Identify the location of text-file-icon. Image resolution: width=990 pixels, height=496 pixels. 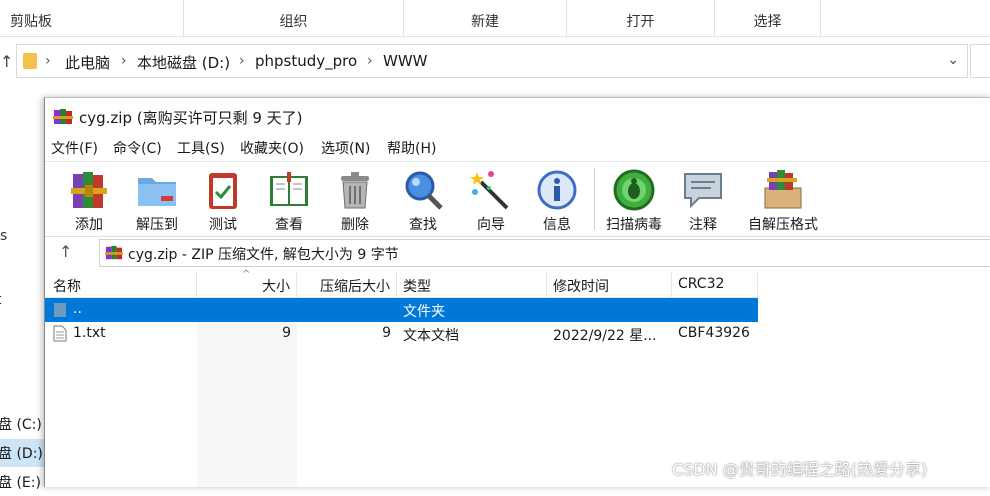
(60, 333).